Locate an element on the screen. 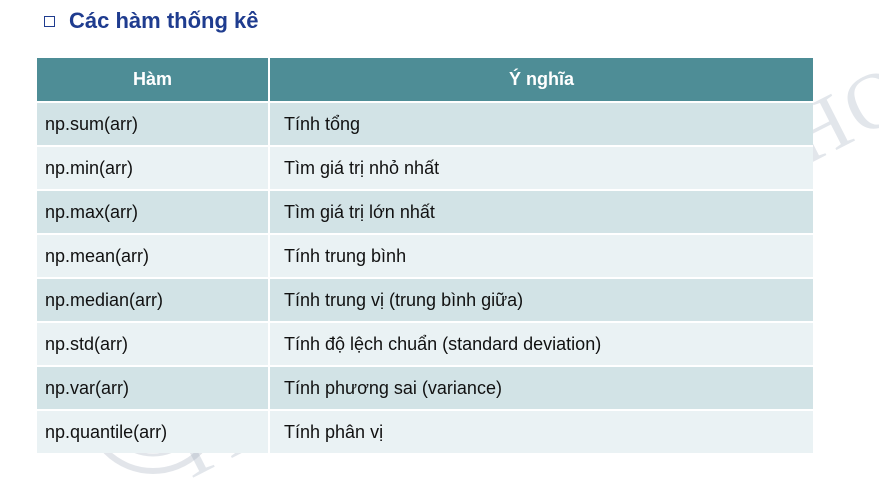 The height and width of the screenshot is (501, 879). function-cell: np.mean(arr) is located at coordinates (153, 255).